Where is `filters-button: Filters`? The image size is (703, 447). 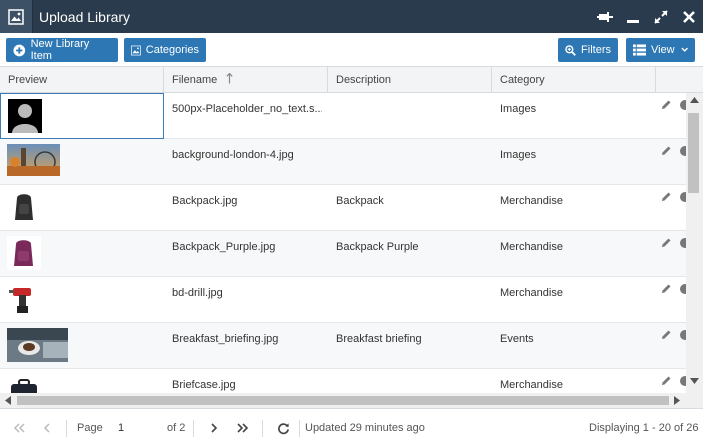
filters-button: Filters is located at coordinates (588, 50).